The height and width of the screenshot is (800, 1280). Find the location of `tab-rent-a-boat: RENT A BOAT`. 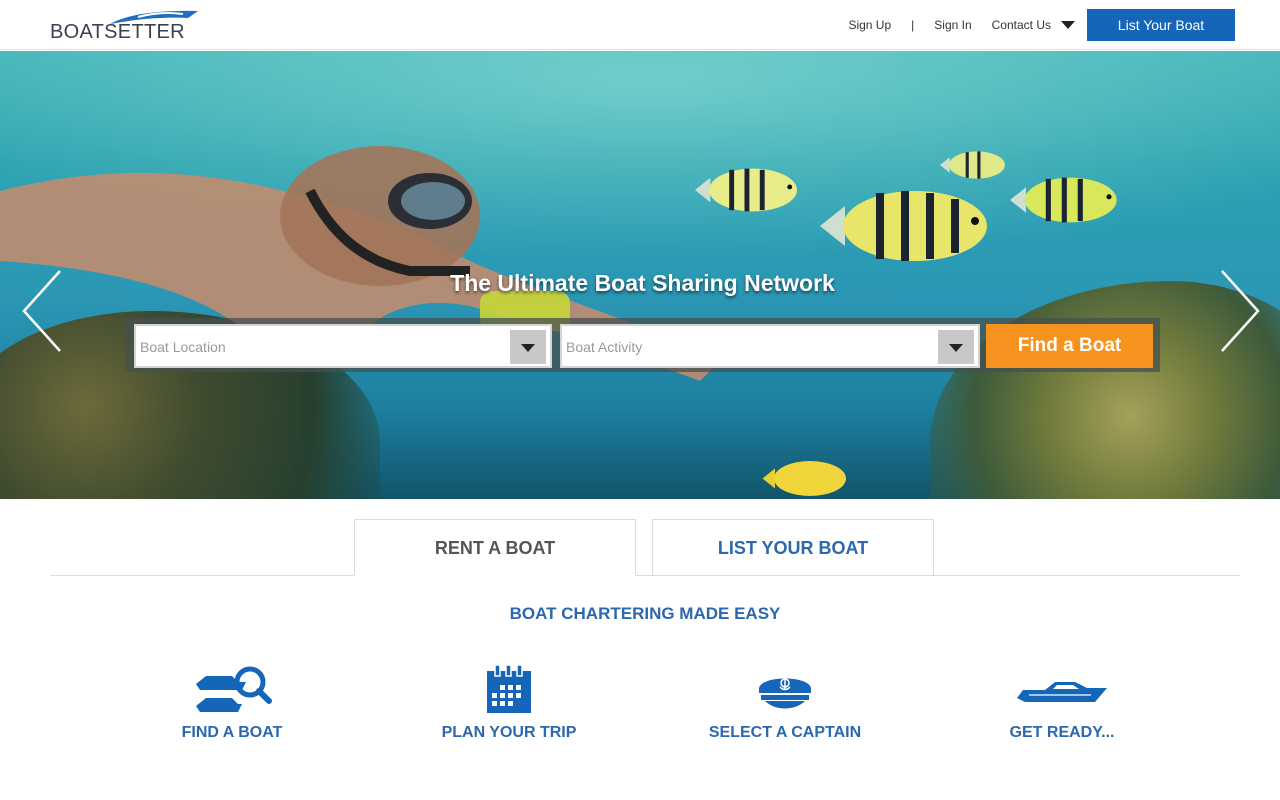

tab-rent-a-boat: RENT A BOAT is located at coordinates (495, 547).